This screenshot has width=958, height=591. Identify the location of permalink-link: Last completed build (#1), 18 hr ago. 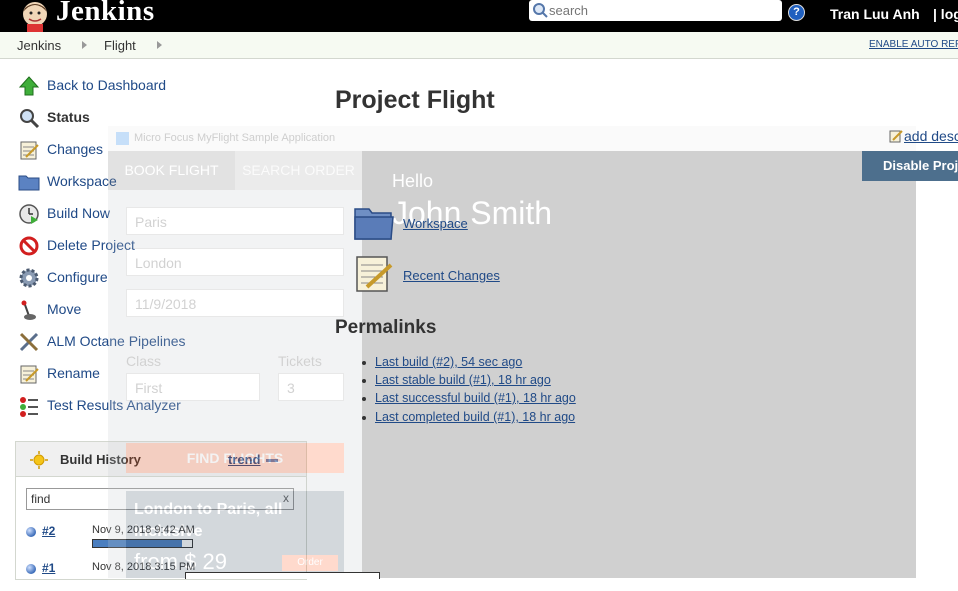
(475, 417).